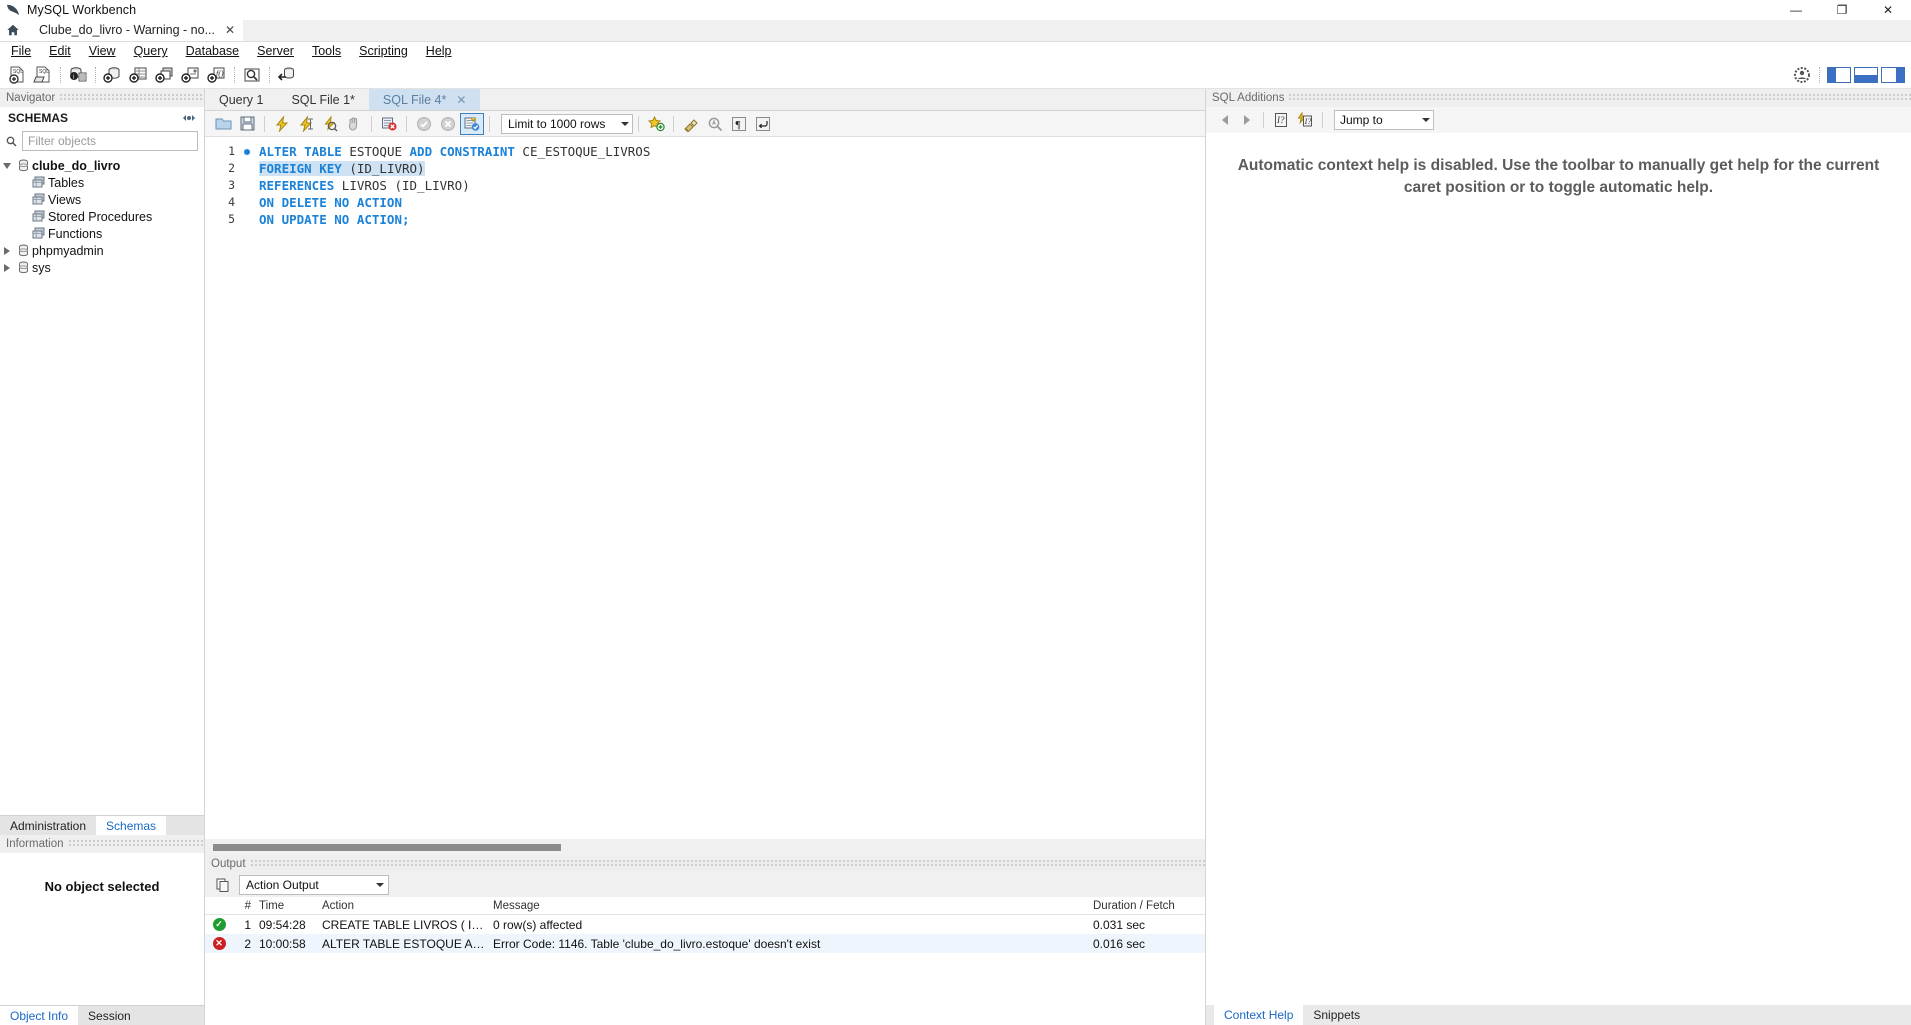  What do you see at coordinates (389, 124) in the screenshot?
I see `stop-on-error-icon` at bounding box center [389, 124].